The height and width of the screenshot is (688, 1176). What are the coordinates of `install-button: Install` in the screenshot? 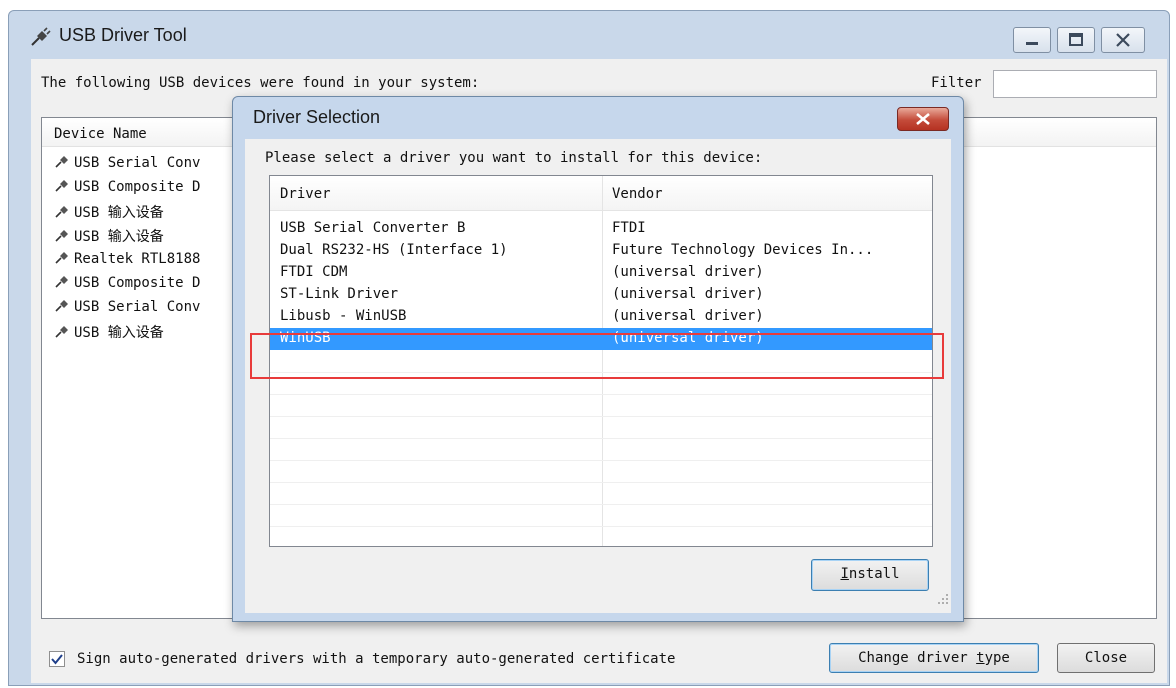 It's located at (870, 575).